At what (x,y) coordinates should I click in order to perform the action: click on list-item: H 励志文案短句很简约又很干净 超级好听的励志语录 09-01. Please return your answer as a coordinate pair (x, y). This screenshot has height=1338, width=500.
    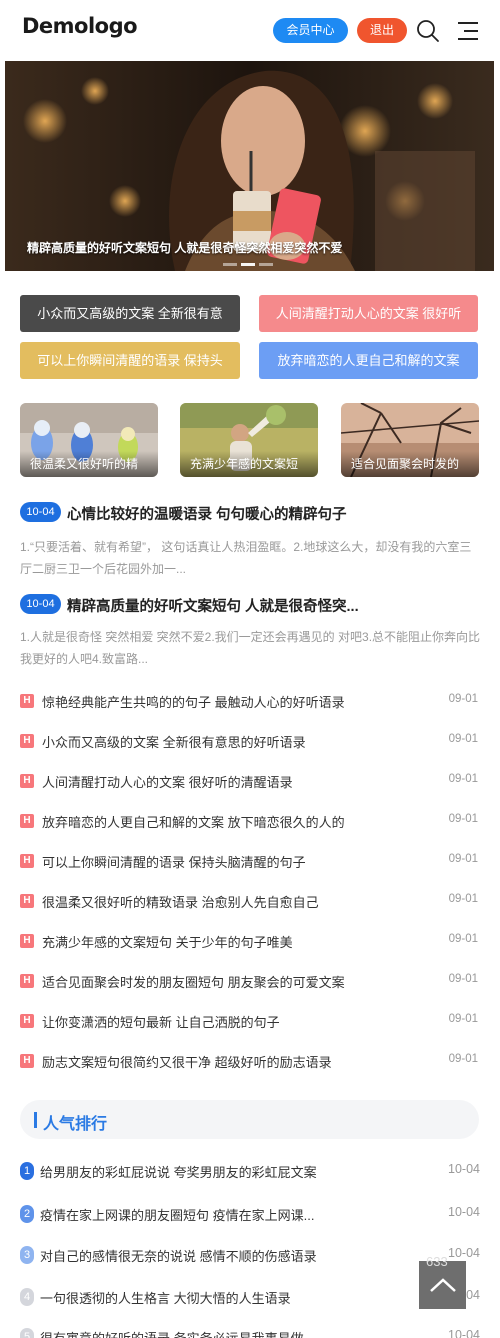
    Looking at the image, I should click on (250, 1061).